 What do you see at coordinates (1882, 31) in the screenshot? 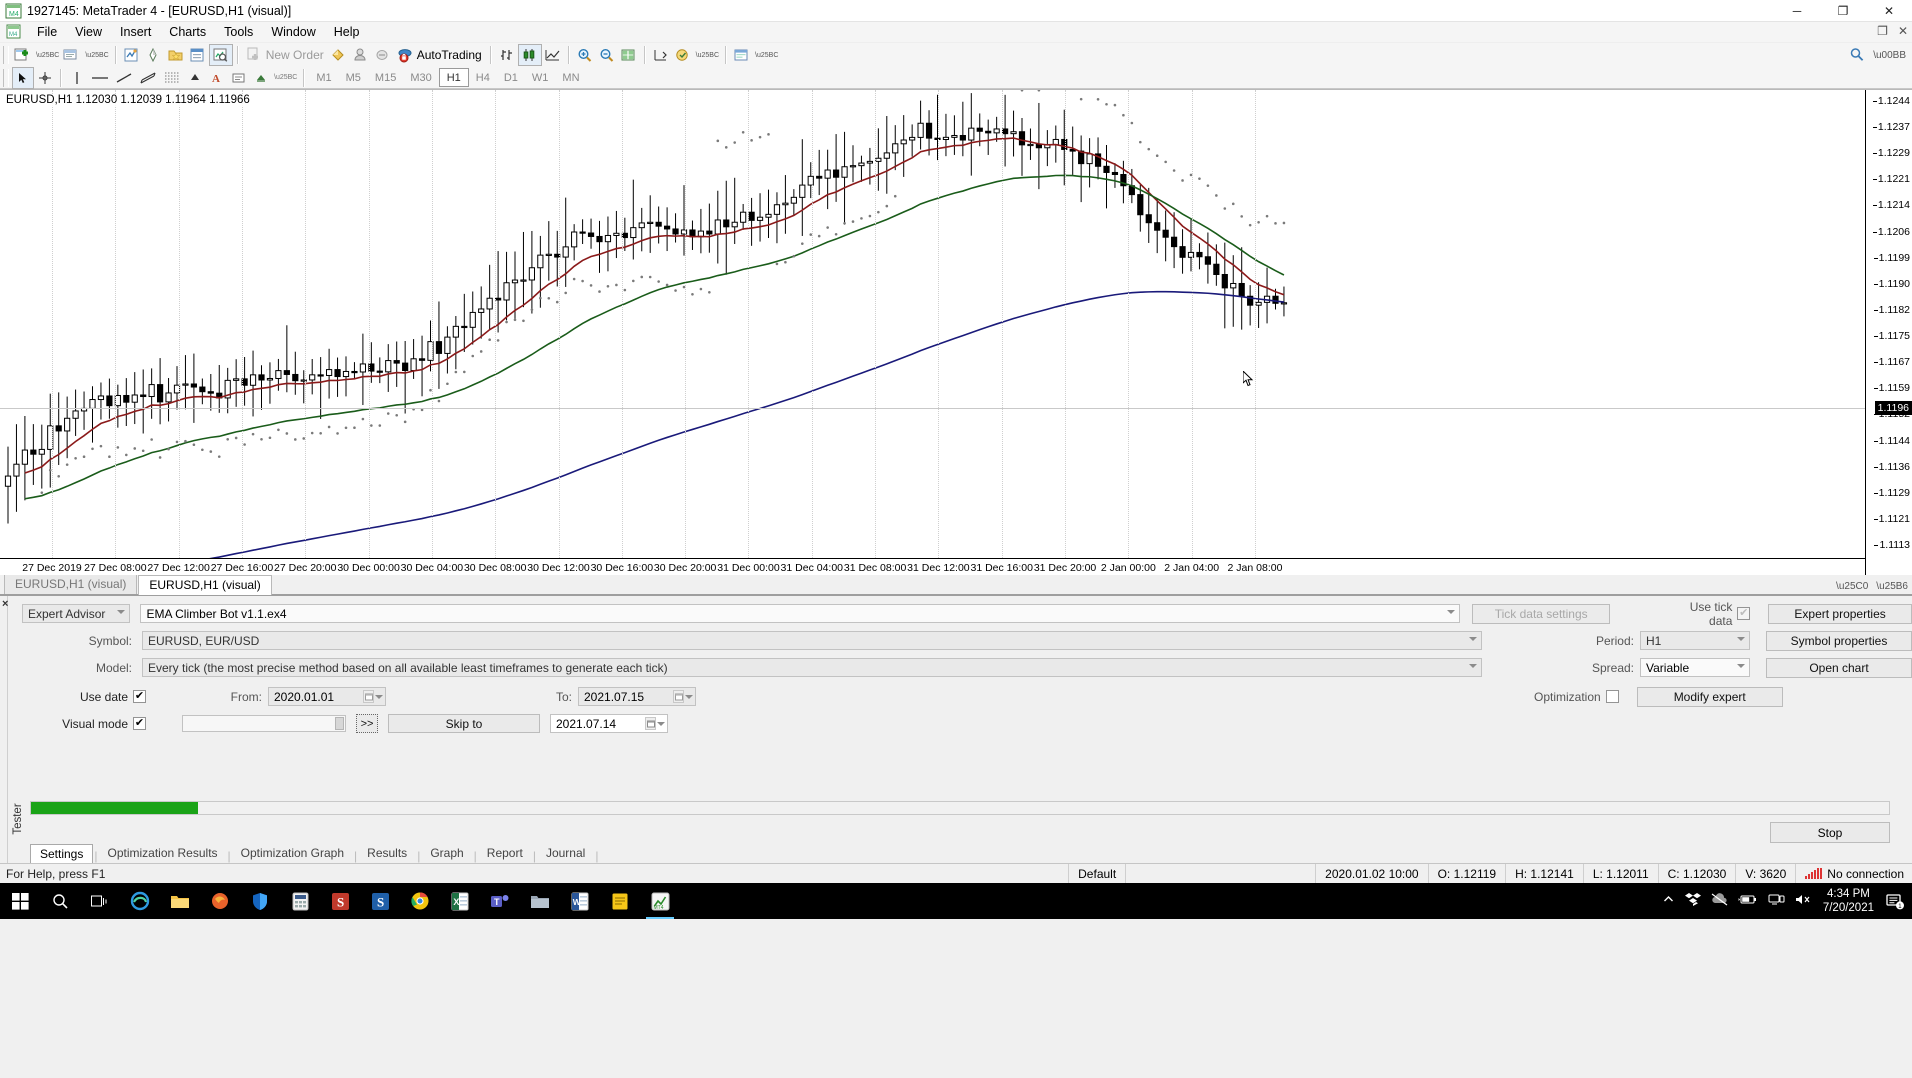
I see `mdi-restore-button: ❐` at bounding box center [1882, 31].